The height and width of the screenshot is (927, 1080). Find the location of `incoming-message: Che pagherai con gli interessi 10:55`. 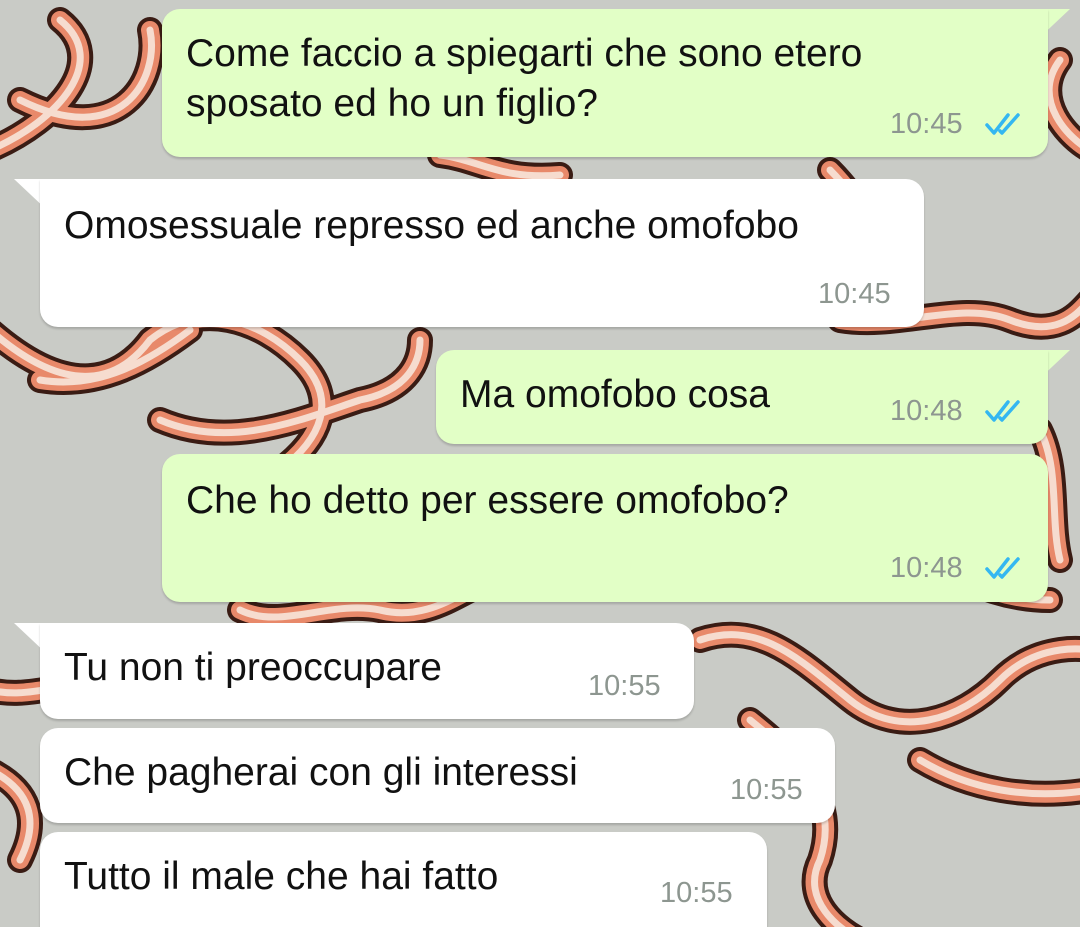

incoming-message: Che pagherai con gli interessi 10:55 is located at coordinates (437, 775).